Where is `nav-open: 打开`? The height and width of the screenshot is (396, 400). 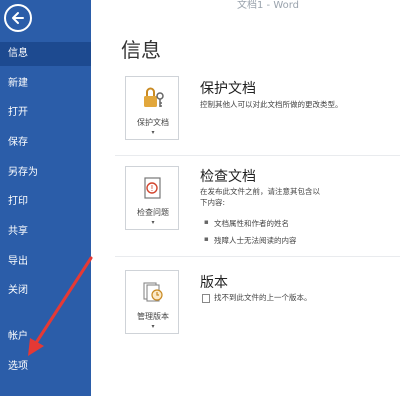
nav-open: 打开 is located at coordinates (45, 113).